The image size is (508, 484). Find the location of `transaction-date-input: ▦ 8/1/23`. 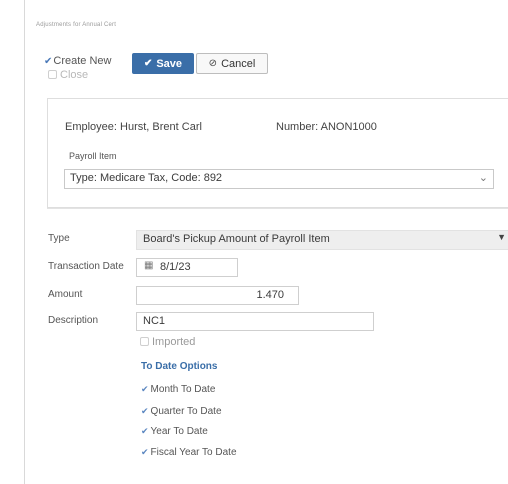

transaction-date-input: ▦ 8/1/23 is located at coordinates (187, 267).